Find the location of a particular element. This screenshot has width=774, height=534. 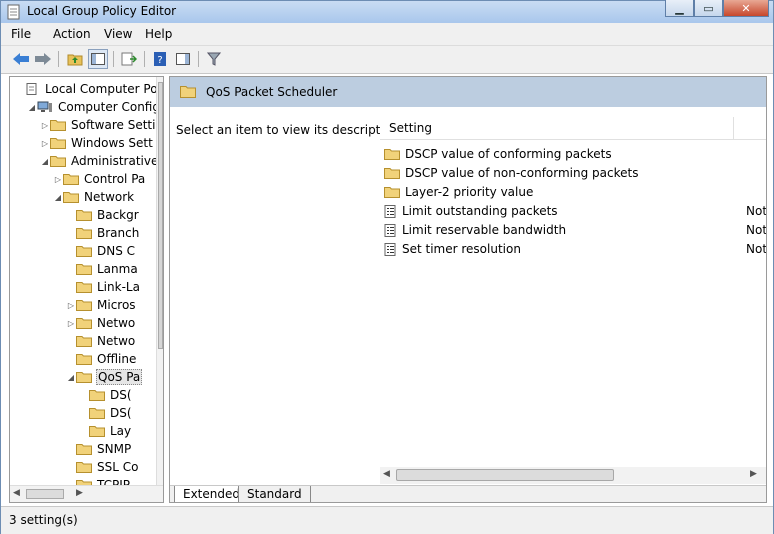

tree-item: Offline is located at coordinates (101, 359).